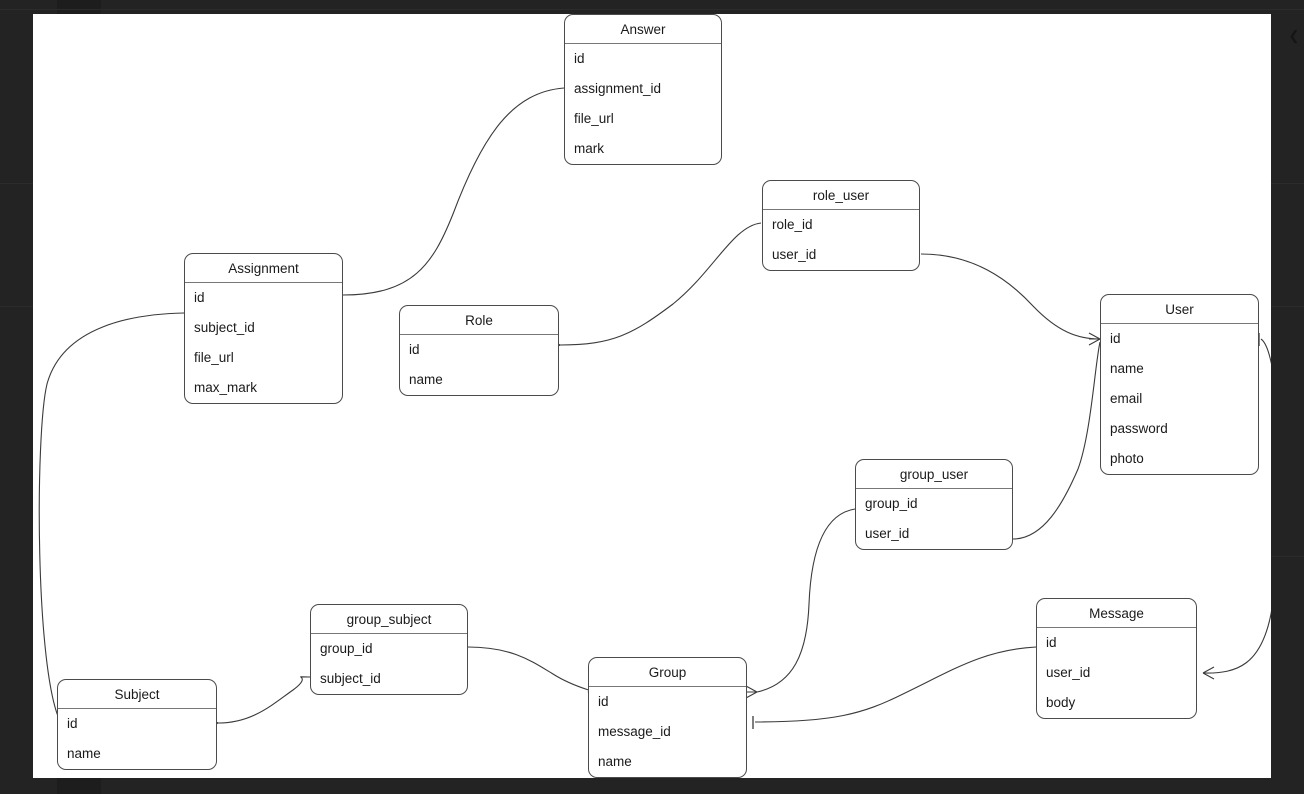  I want to click on entity-field: photo, so click(1179, 459).